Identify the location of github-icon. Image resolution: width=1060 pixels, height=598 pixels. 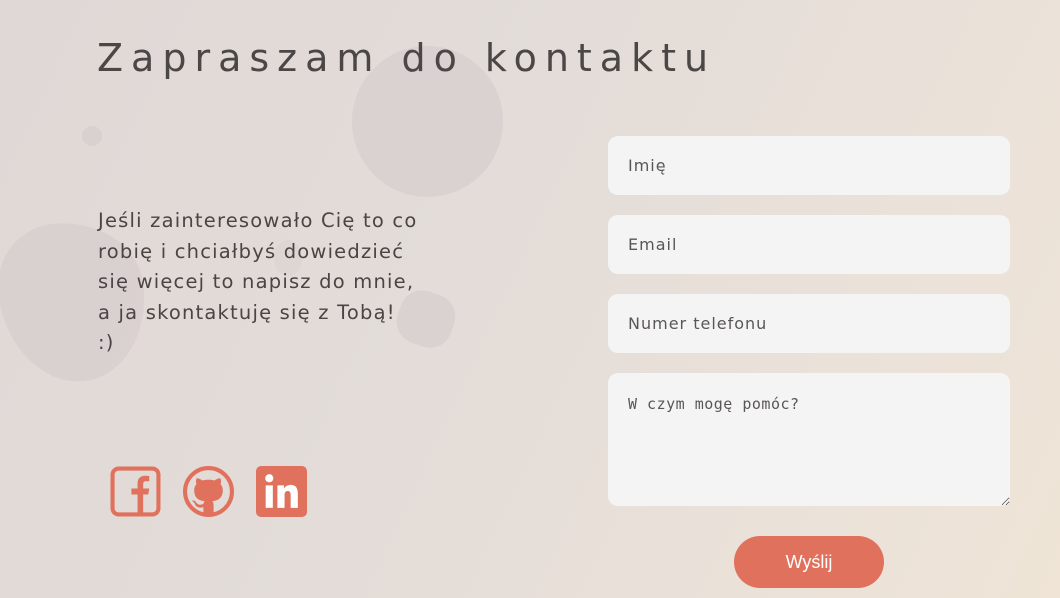
(208, 491).